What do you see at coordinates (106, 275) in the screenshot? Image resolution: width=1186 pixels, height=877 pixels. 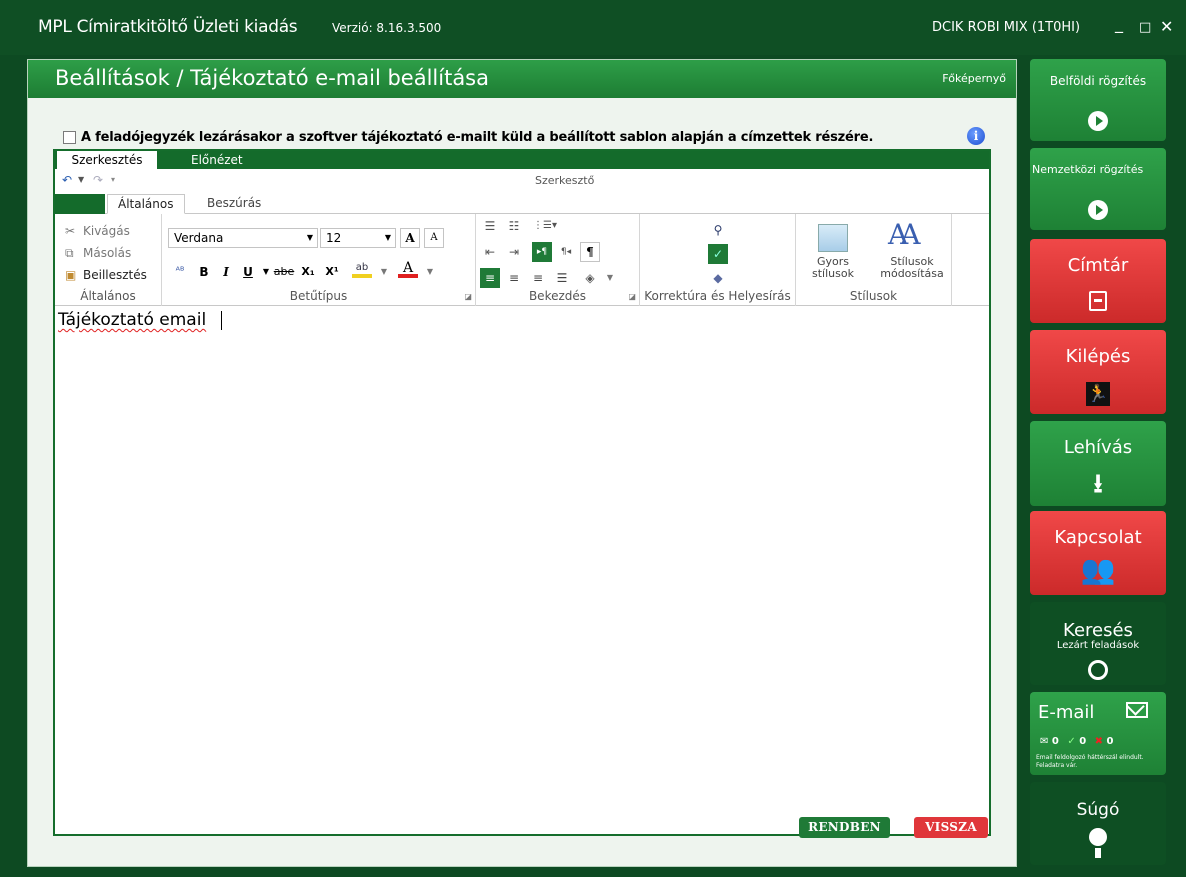 I see `paste-button: ▣ Beillesztés` at bounding box center [106, 275].